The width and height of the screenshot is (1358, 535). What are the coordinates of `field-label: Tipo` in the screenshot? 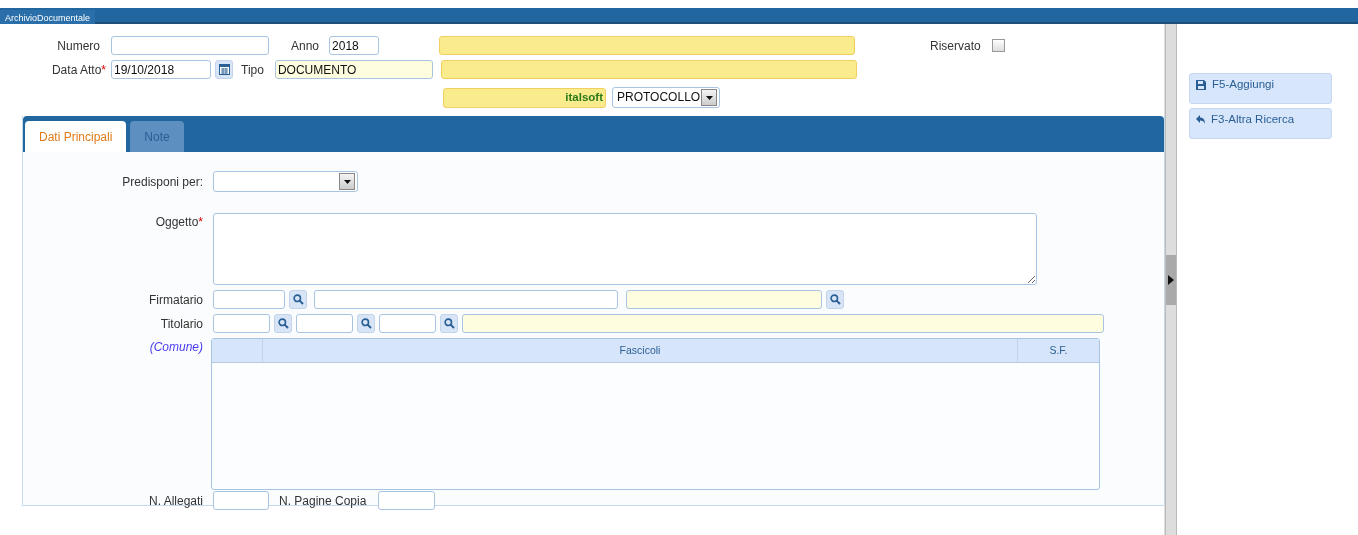 It's located at (252, 69).